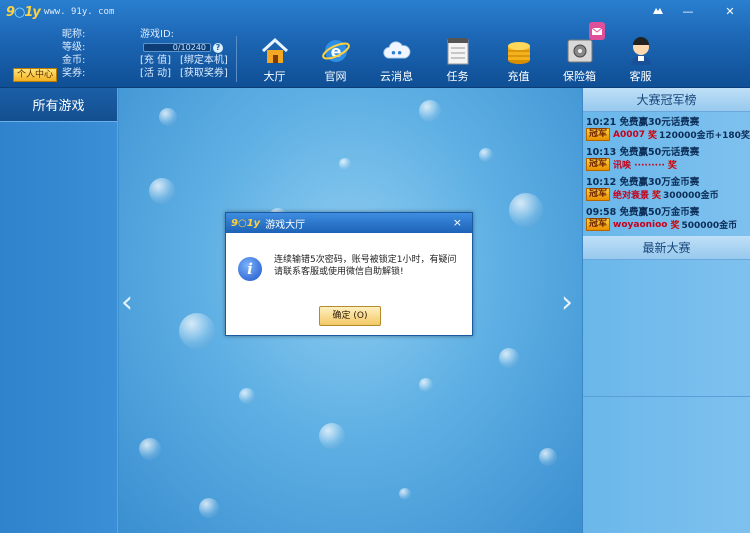  Describe the element at coordinates (458, 51) in the screenshot. I see `notepad-icon` at that location.